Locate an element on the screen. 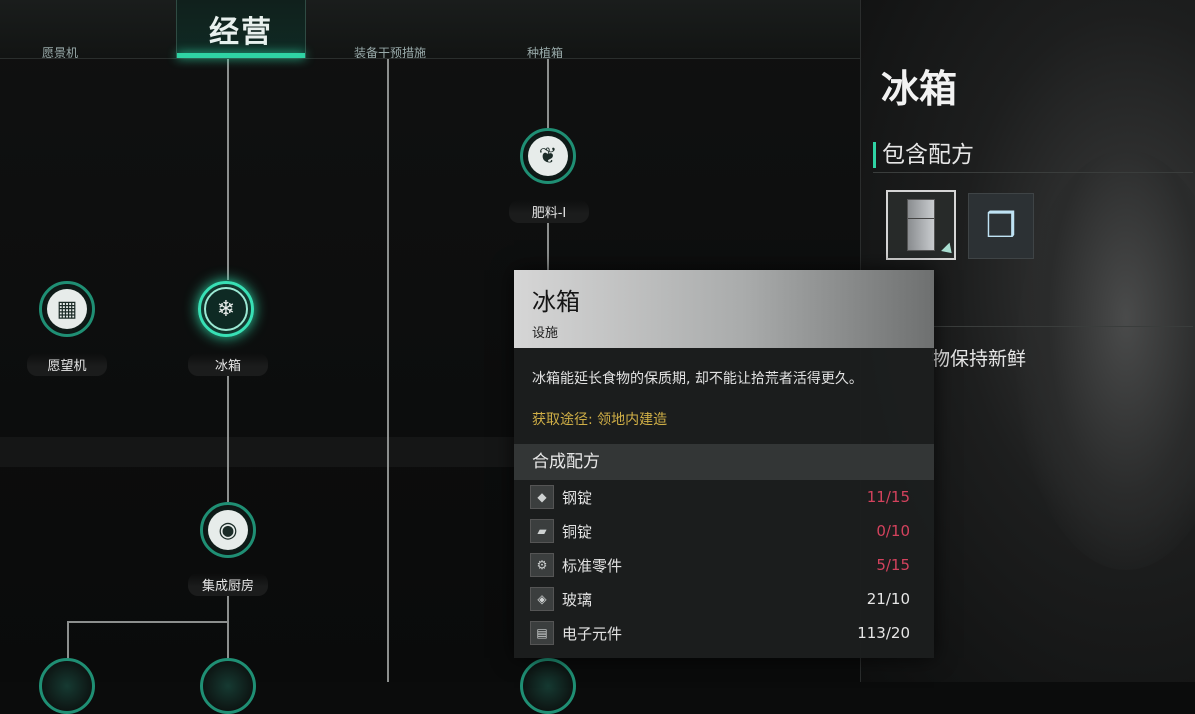 The height and width of the screenshot is (714, 1195). material-row: ◆ 钢锭 11/15 is located at coordinates (724, 497).